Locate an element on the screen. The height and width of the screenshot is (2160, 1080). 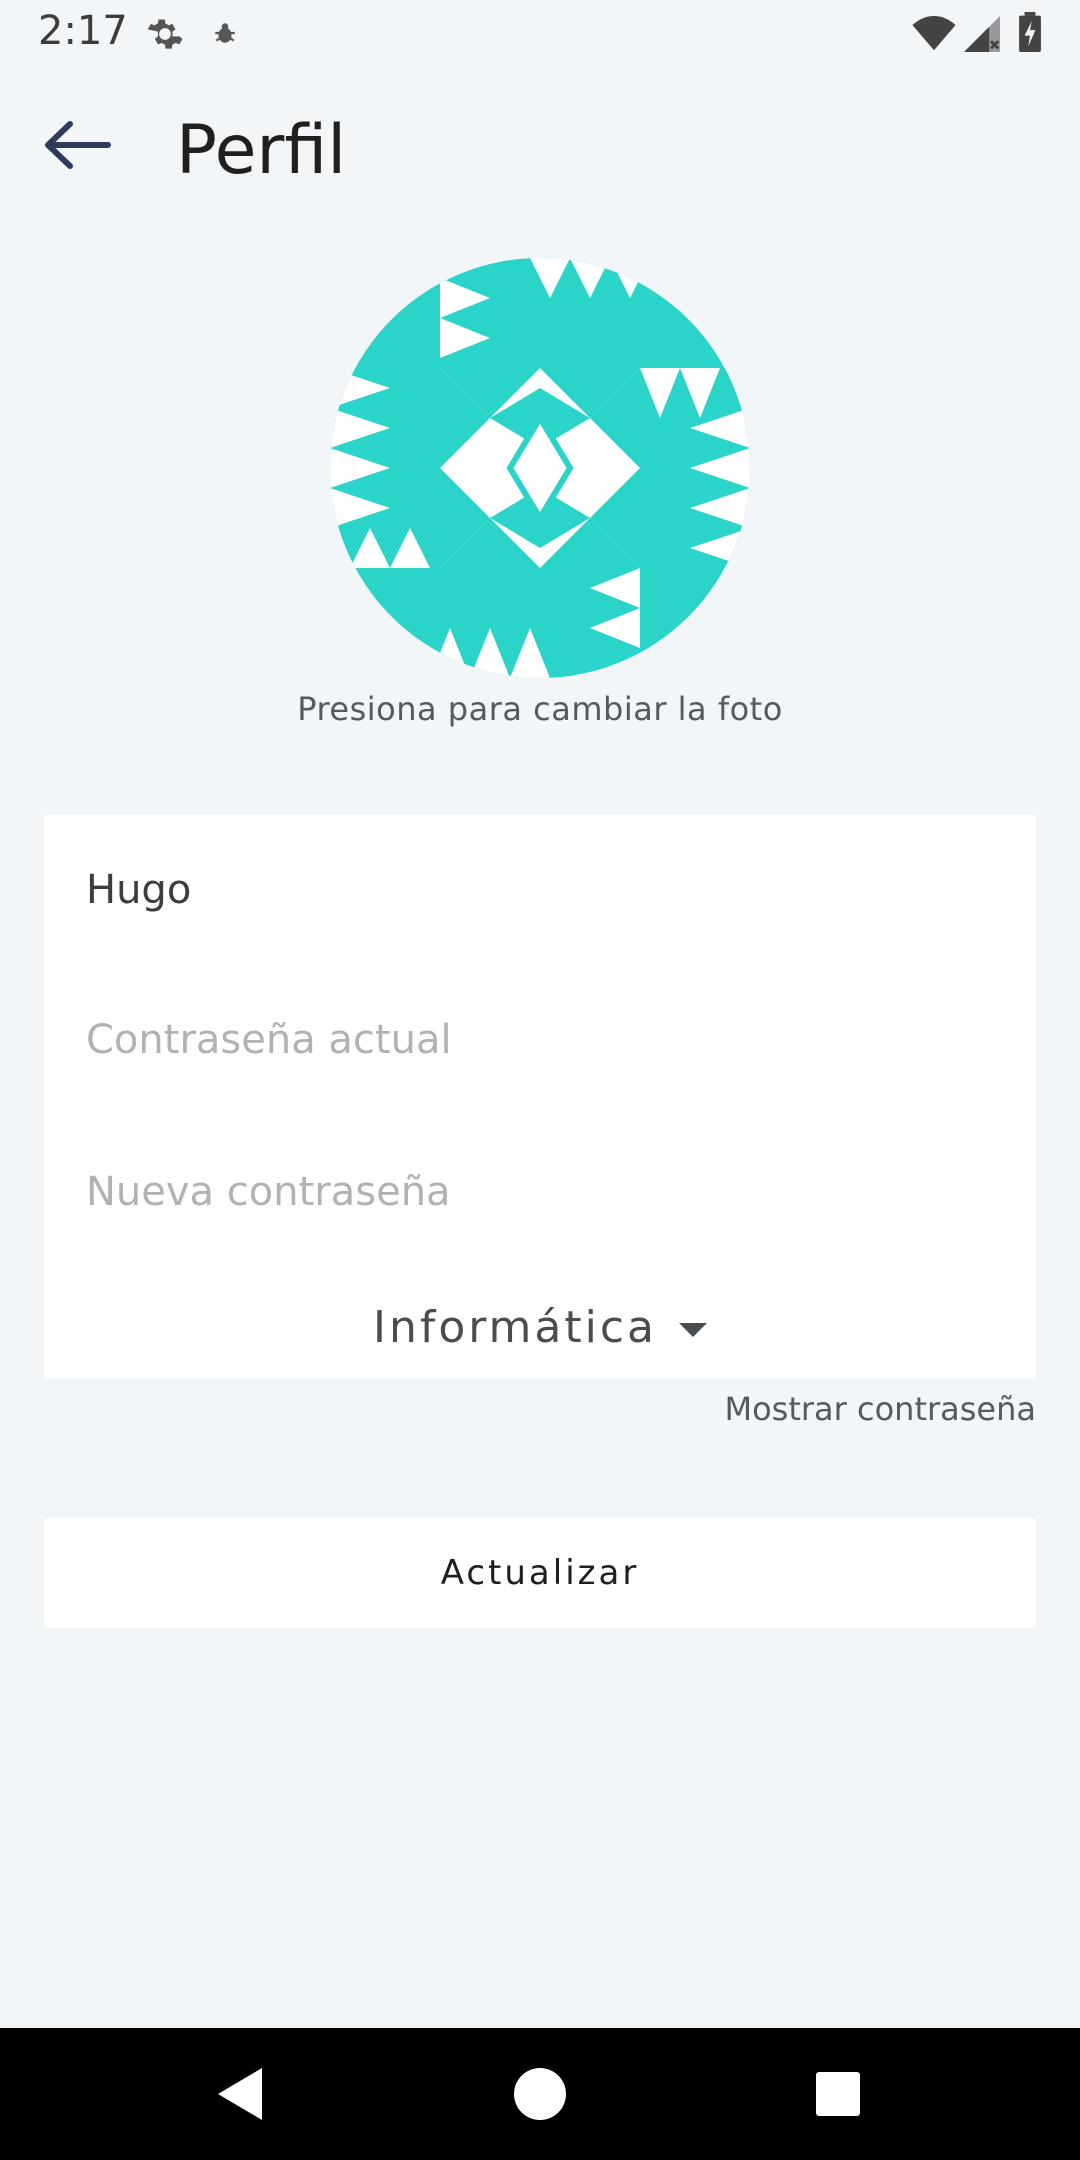
home-circle-icon is located at coordinates (540, 2094).